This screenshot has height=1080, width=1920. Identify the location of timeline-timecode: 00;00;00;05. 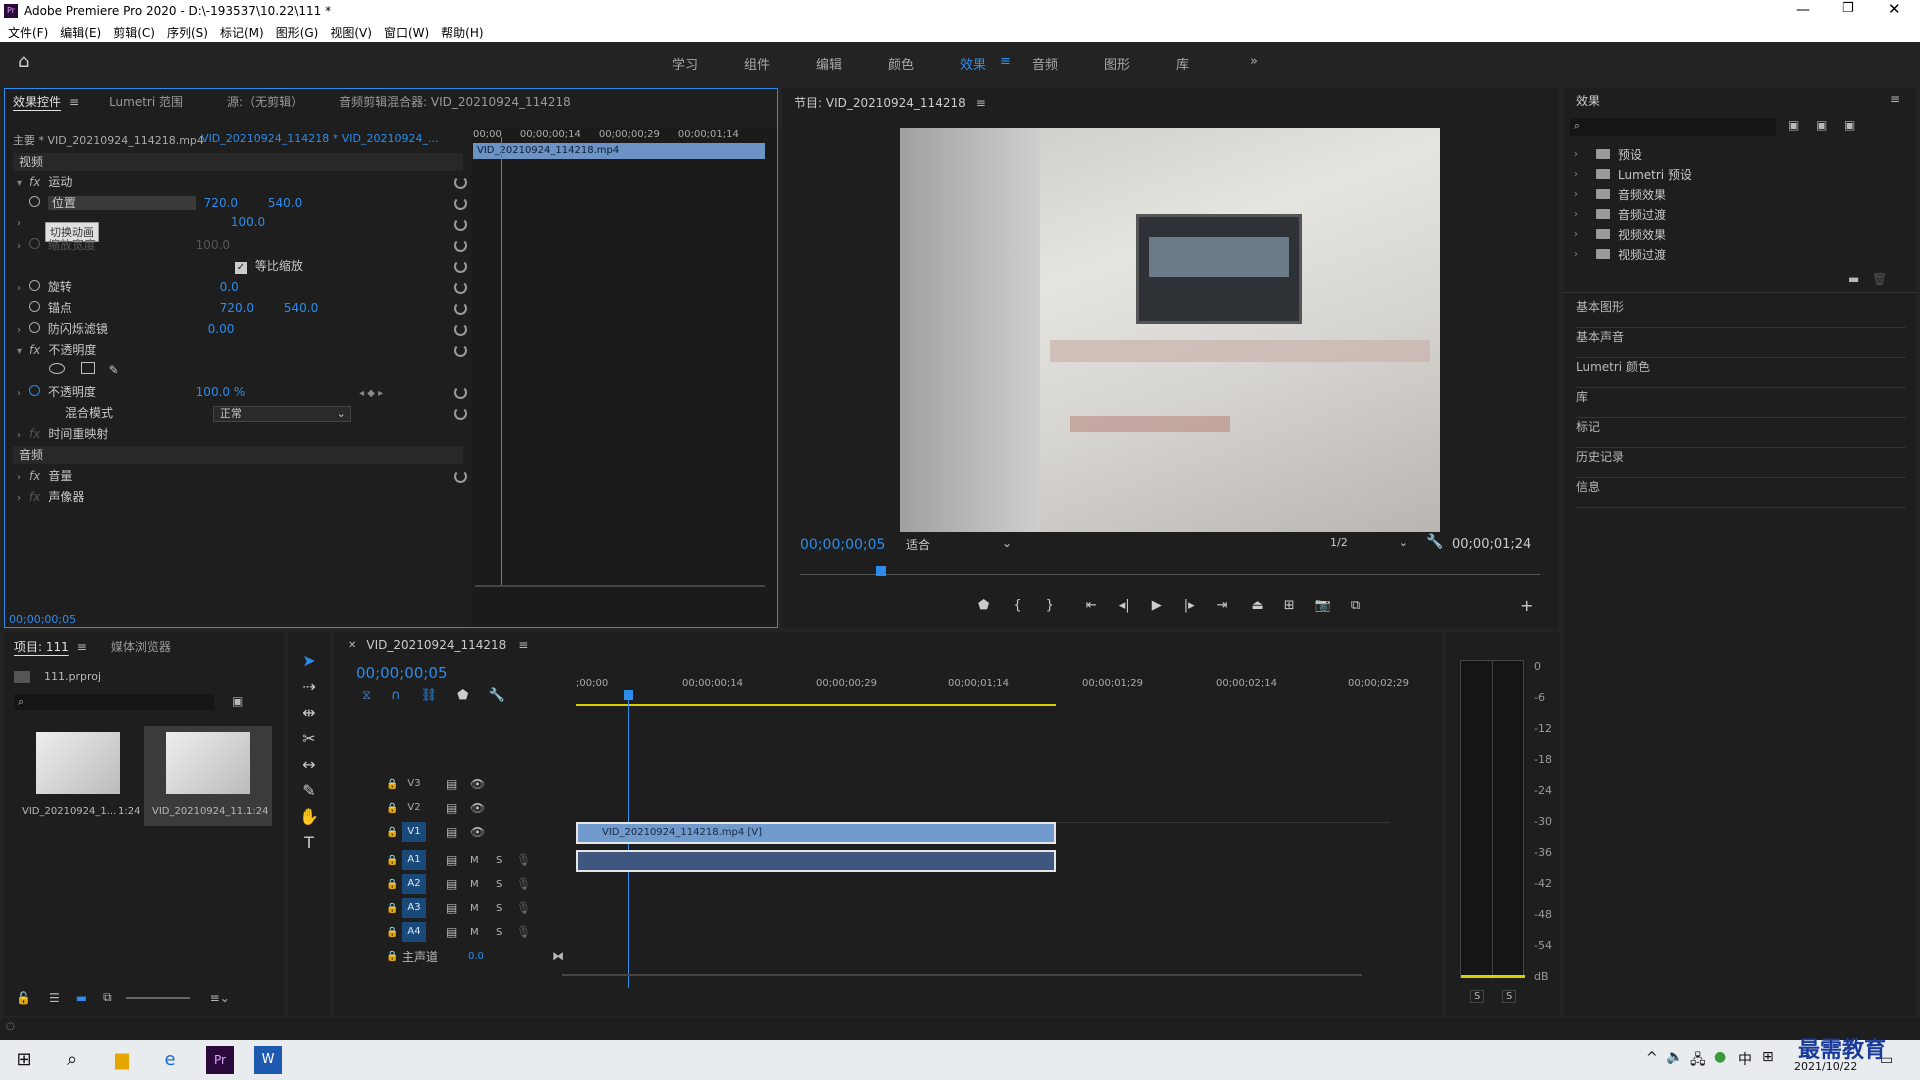
(402, 673).